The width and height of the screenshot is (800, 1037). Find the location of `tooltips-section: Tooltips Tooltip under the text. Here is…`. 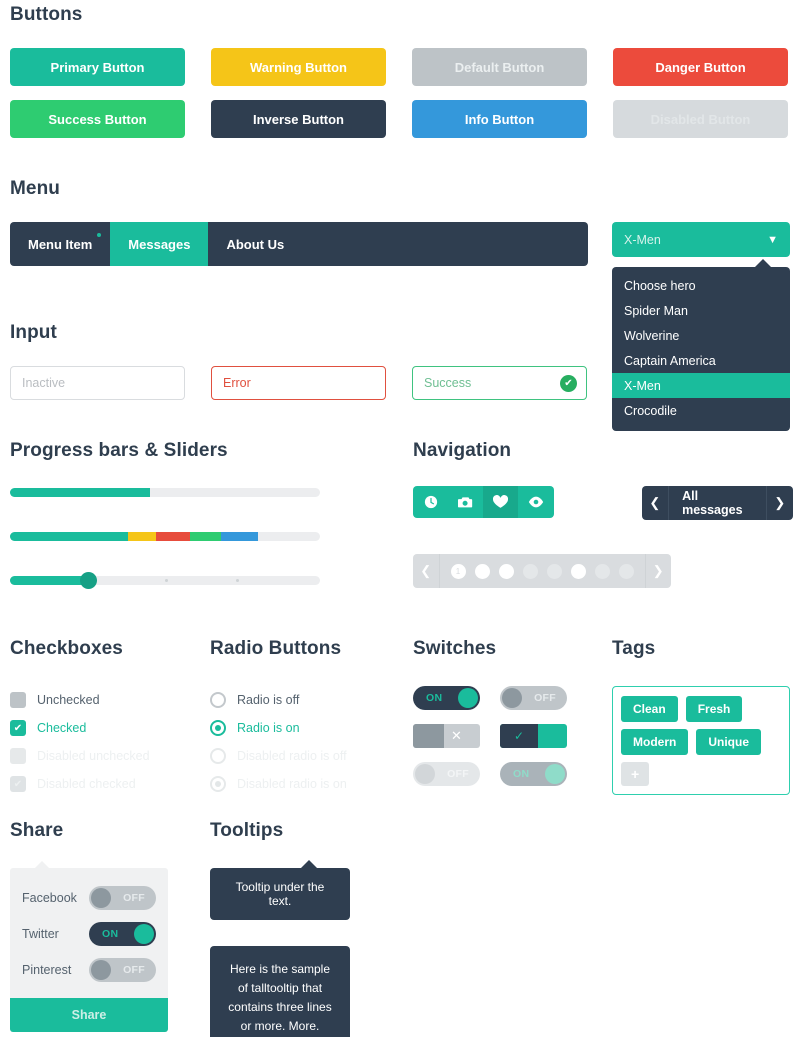

tooltips-section: Tooltips Tooltip under the text. Here is… is located at coordinates (310, 928).